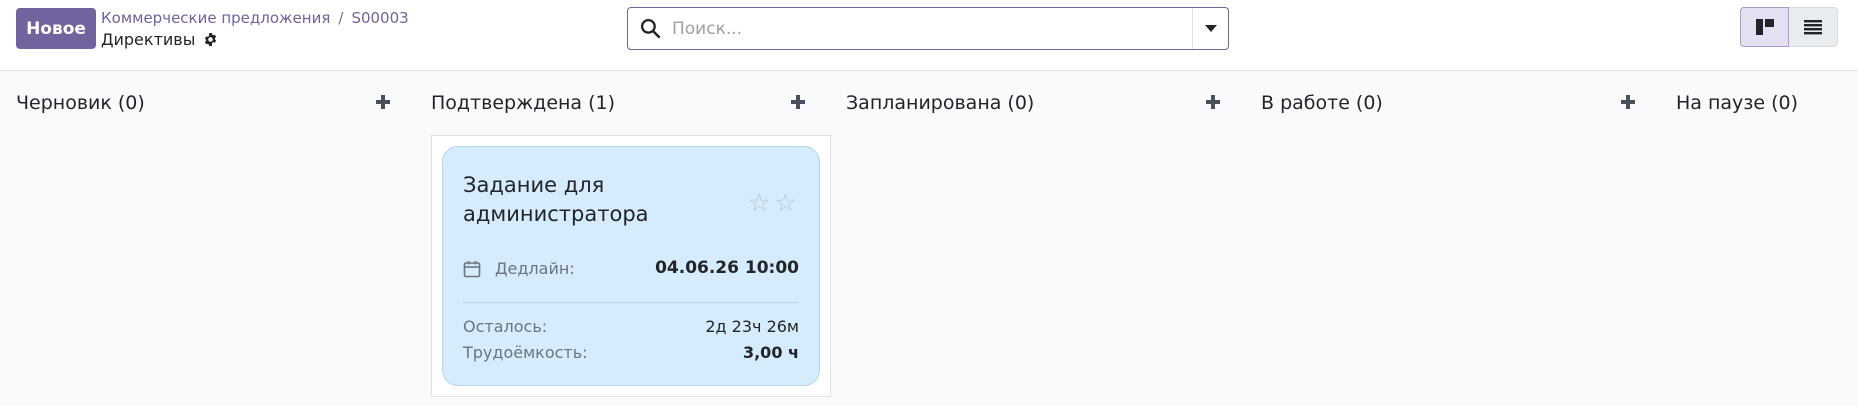 Image resolution: width=1858 pixels, height=406 pixels. I want to click on remaining-value: 2д 23ч 26м, so click(752, 326).